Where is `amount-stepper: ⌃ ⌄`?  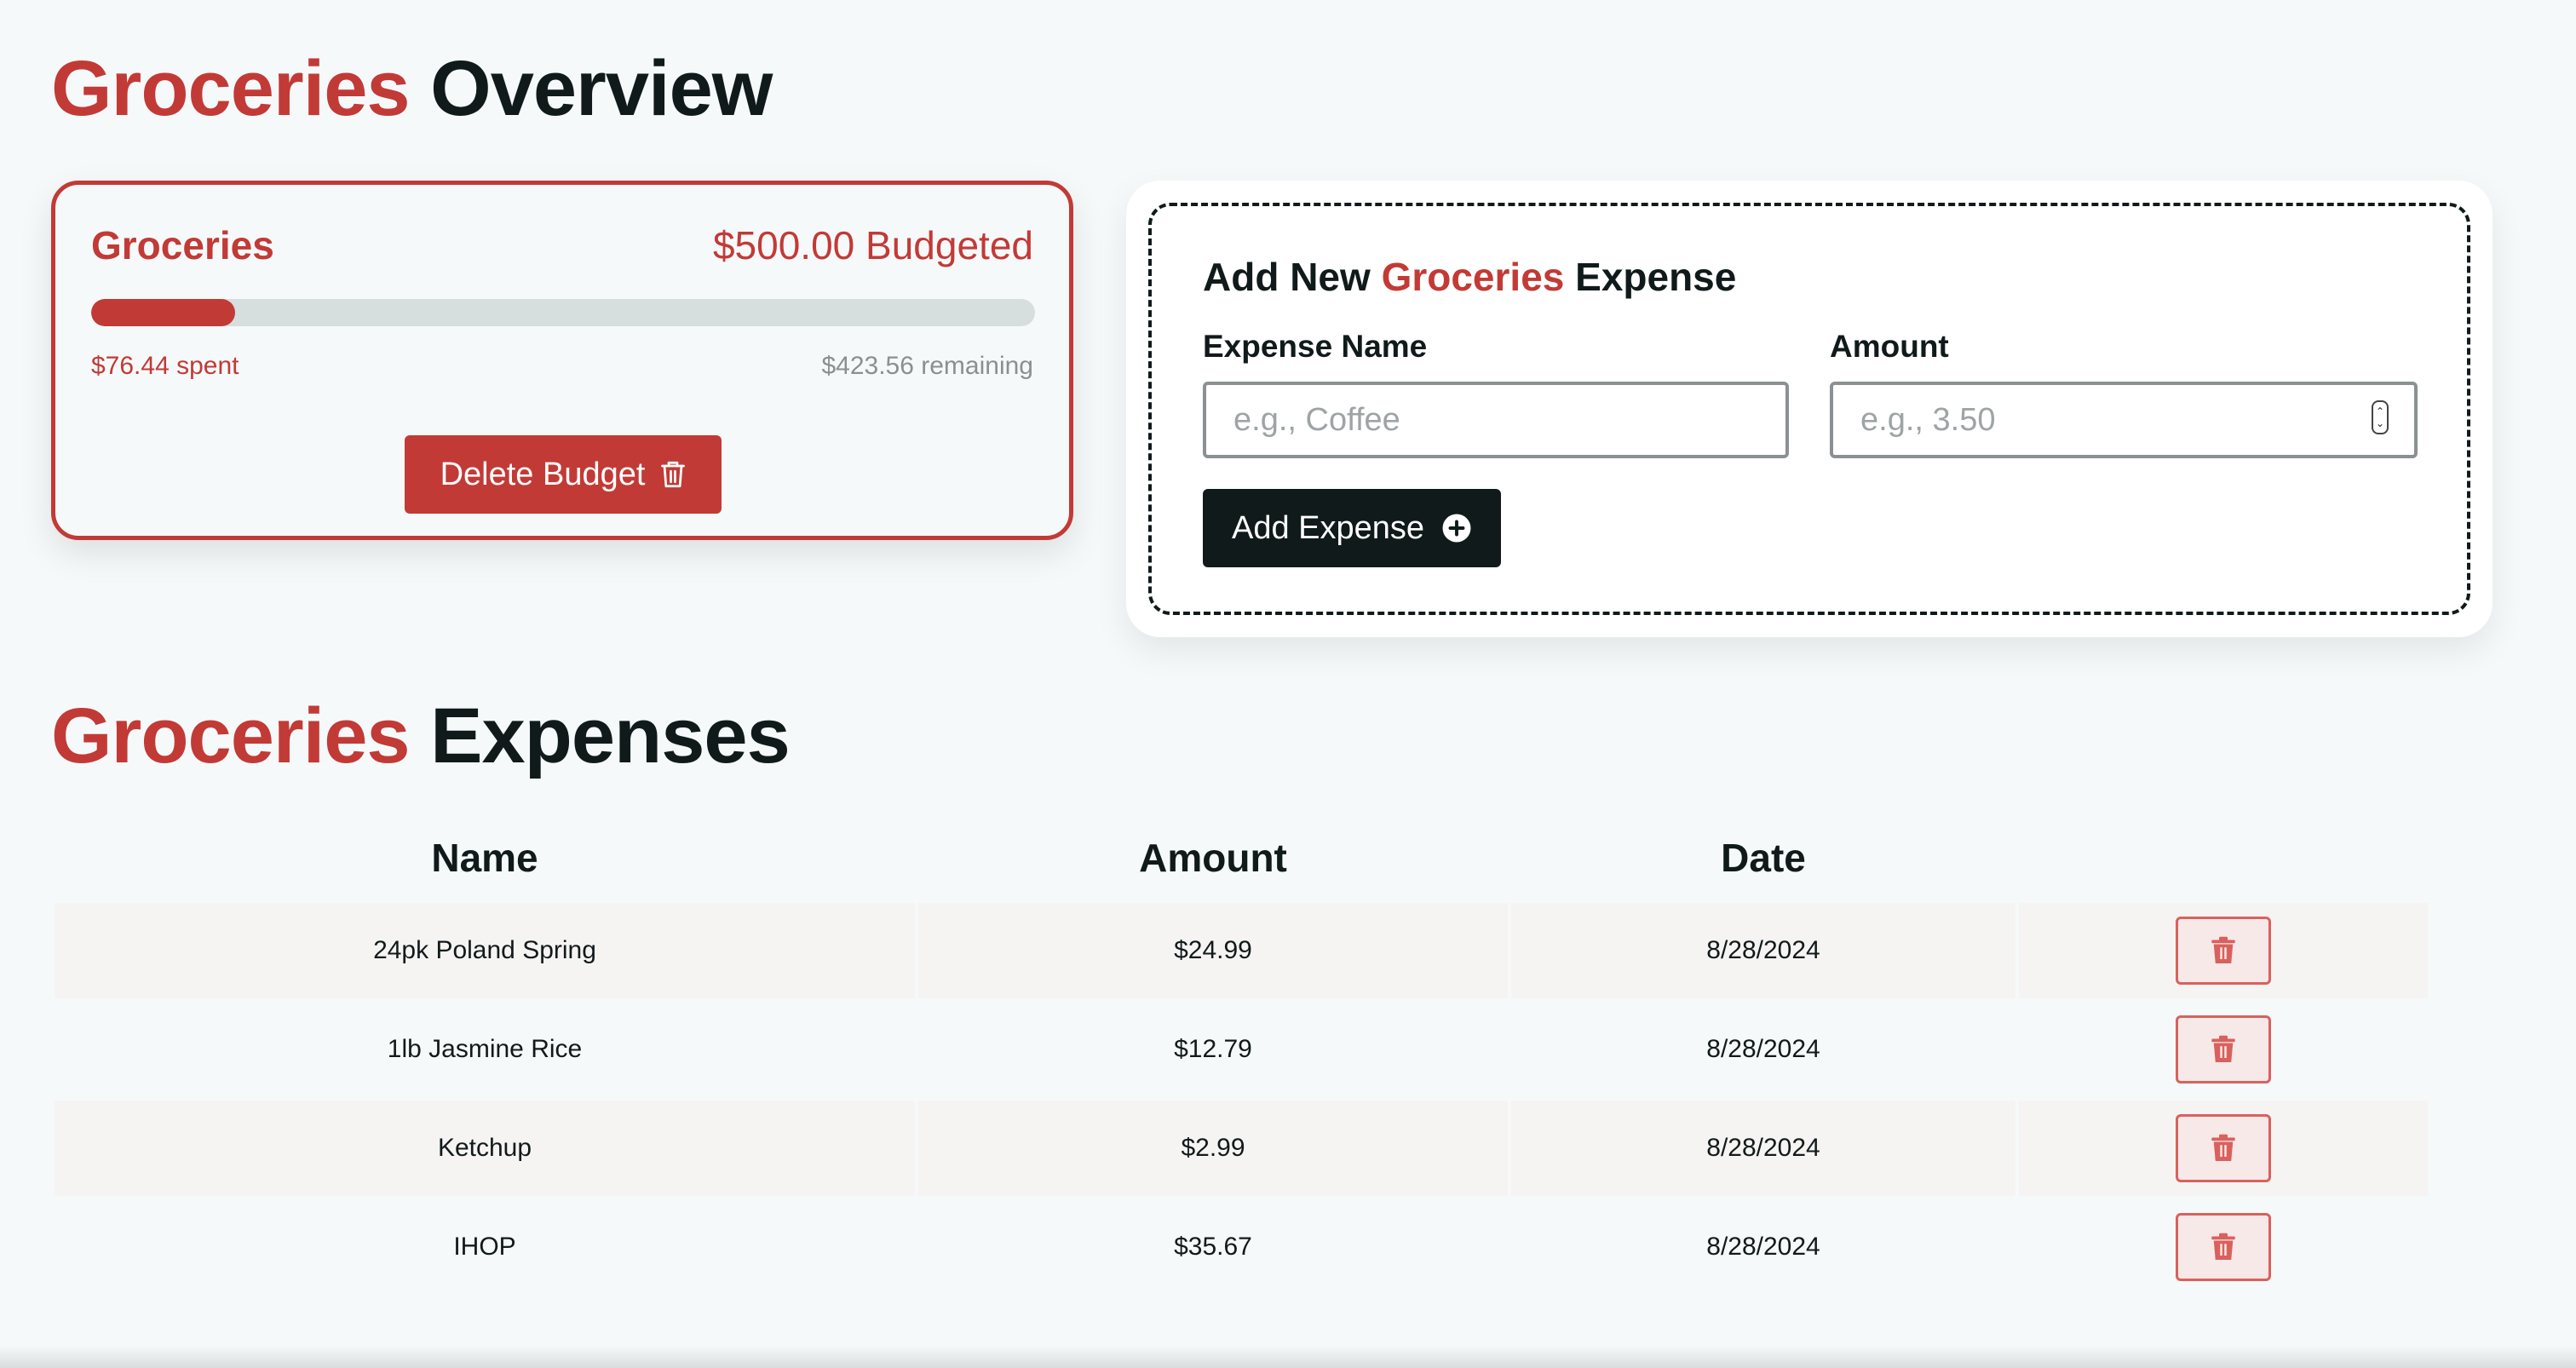 amount-stepper: ⌃ ⌄ is located at coordinates (2381, 417).